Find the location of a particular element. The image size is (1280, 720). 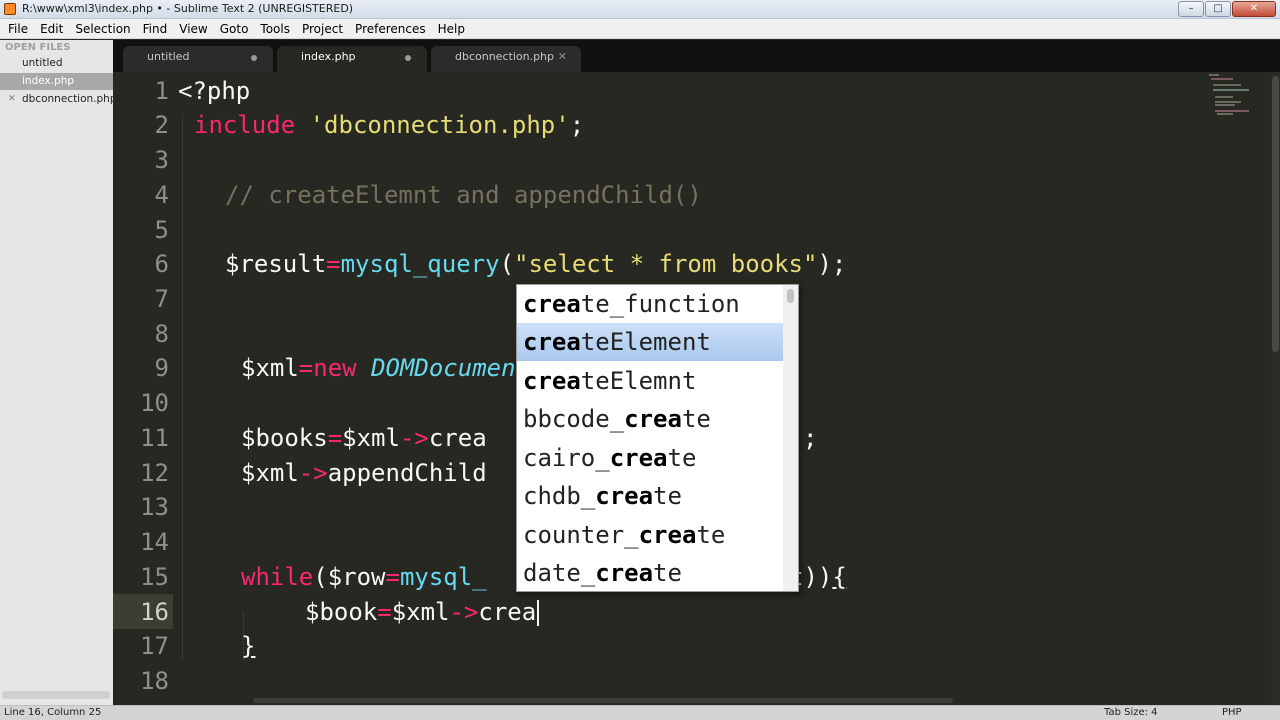

autocomplete-item: createElemnt is located at coordinates (651, 381).